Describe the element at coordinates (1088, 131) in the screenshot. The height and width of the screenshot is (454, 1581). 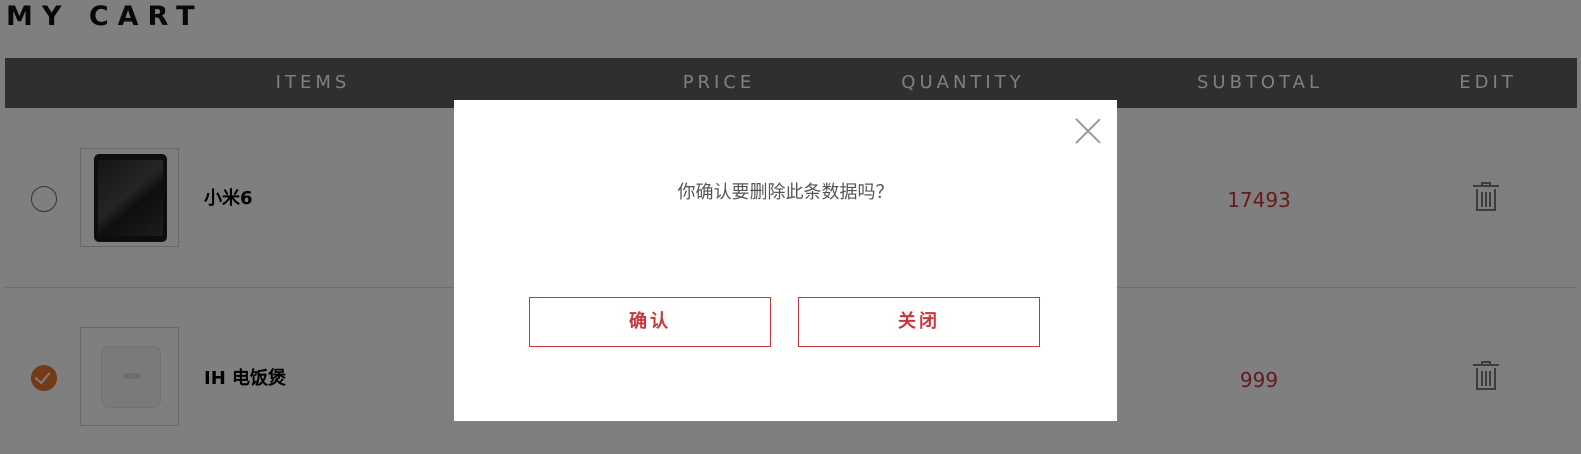
I see `close-icon` at that location.